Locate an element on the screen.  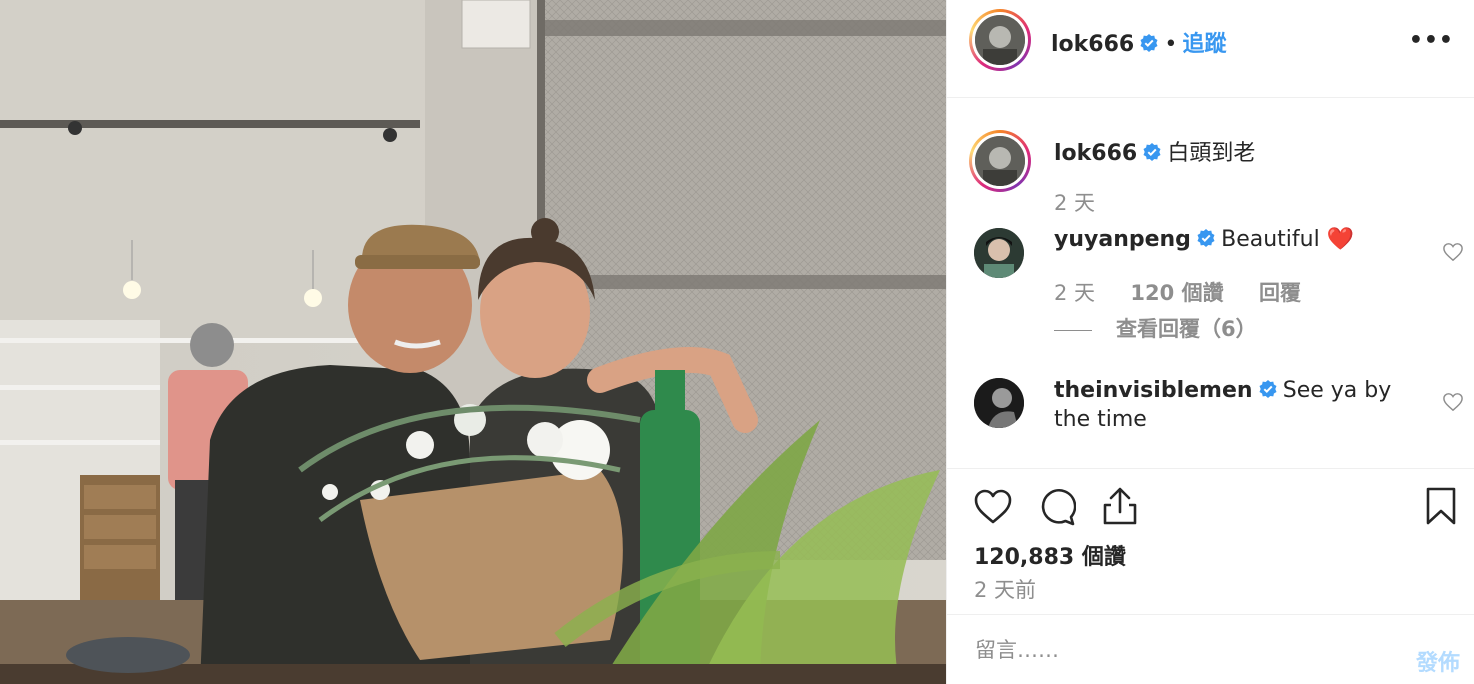
view-replies-button: 查看回覆（6） is located at coordinates (1155, 328).